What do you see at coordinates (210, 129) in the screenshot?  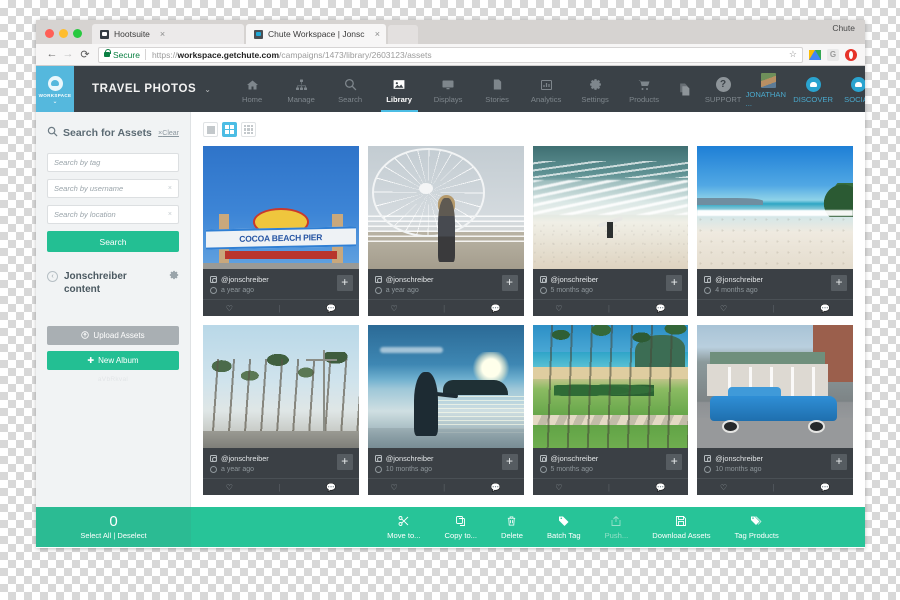 I see `single-square-icon` at bounding box center [210, 129].